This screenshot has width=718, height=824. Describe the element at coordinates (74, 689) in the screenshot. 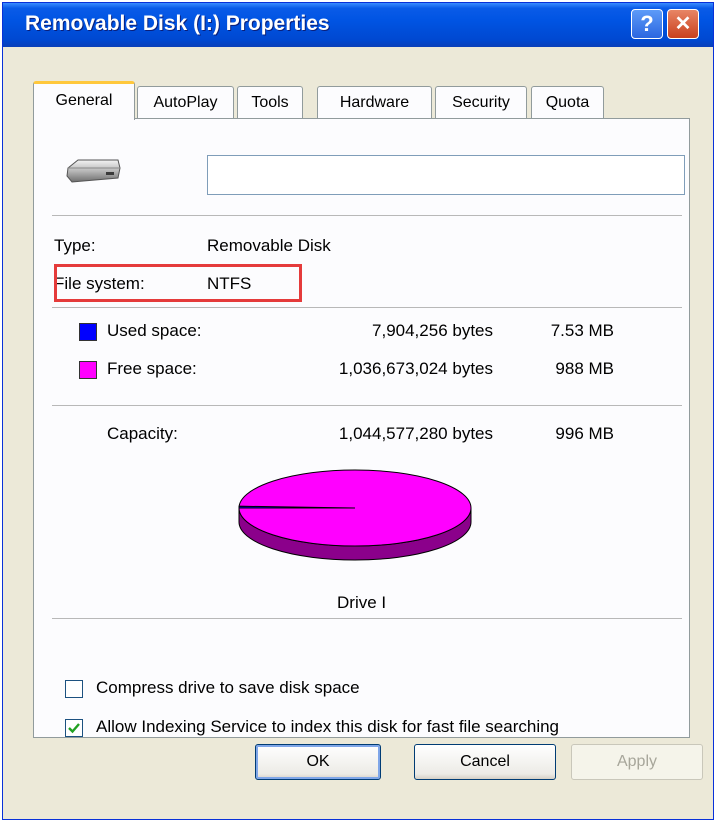

I see `compress-drive-checkbox` at that location.